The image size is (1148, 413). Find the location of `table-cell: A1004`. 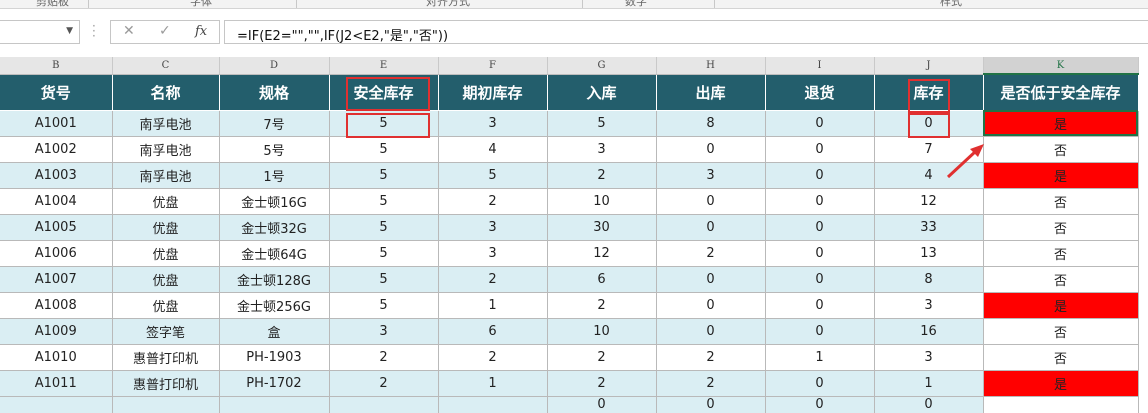

table-cell: A1004 is located at coordinates (56, 201).